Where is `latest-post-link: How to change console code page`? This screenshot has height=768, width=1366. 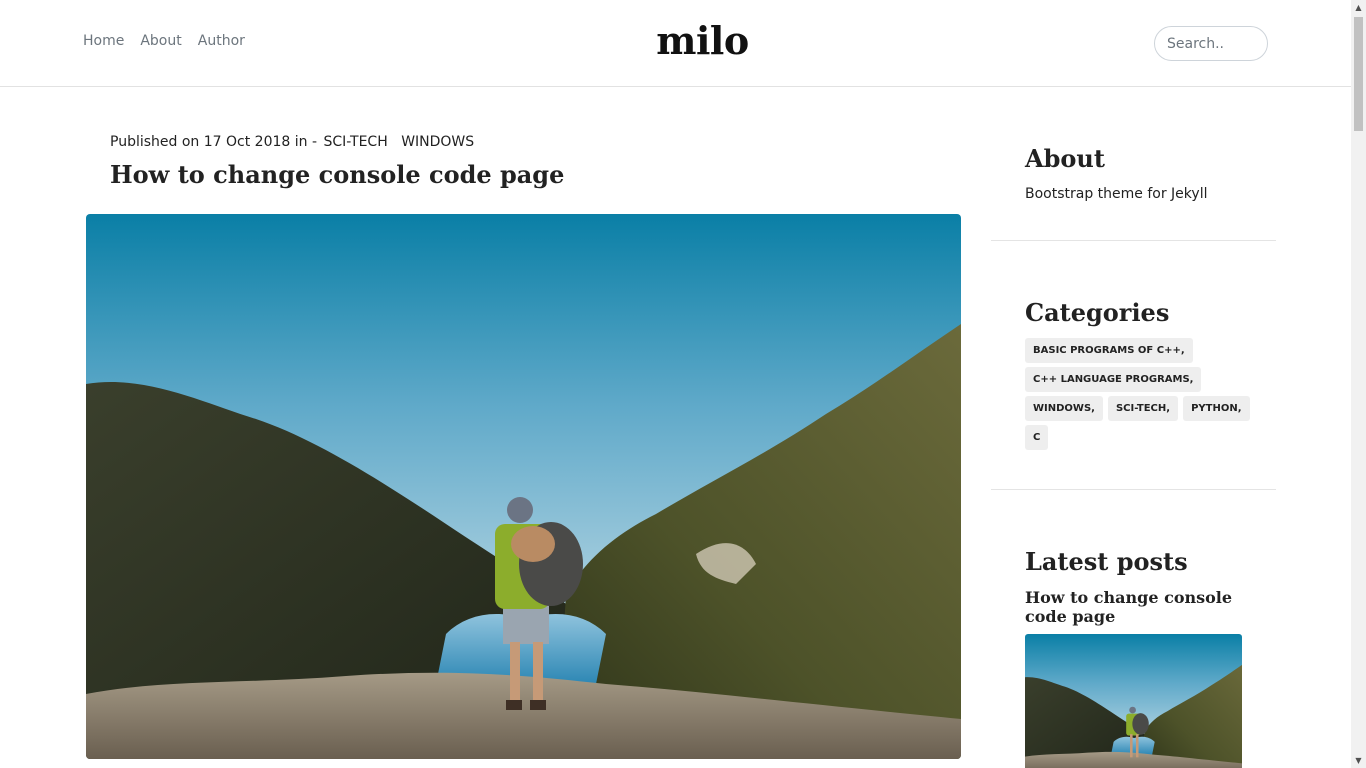 latest-post-link: How to change console code page is located at coordinates (1140, 607).